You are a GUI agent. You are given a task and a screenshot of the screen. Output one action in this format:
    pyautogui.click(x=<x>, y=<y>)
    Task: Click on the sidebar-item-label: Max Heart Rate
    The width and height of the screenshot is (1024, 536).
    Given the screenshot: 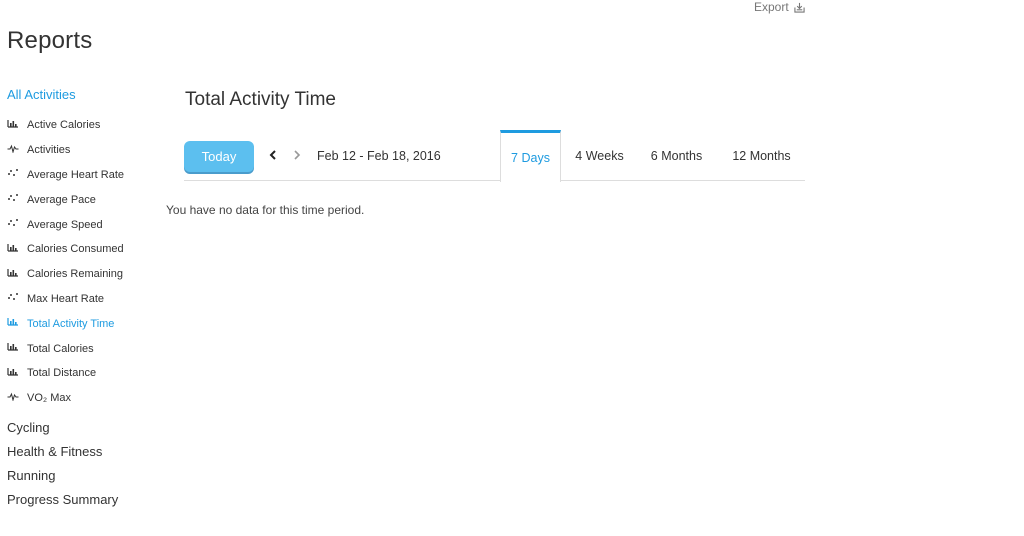 What is the action you would take?
    pyautogui.click(x=66, y=298)
    